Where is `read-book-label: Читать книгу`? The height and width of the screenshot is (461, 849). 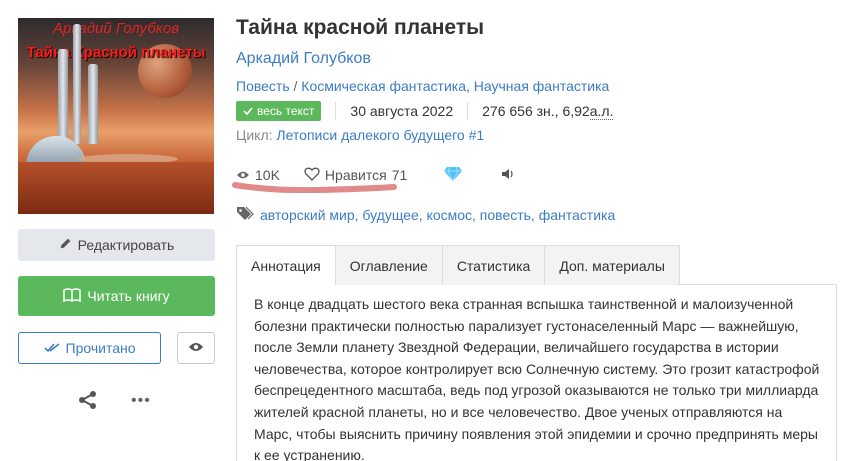
read-book-label: Читать книгу is located at coordinates (128, 296).